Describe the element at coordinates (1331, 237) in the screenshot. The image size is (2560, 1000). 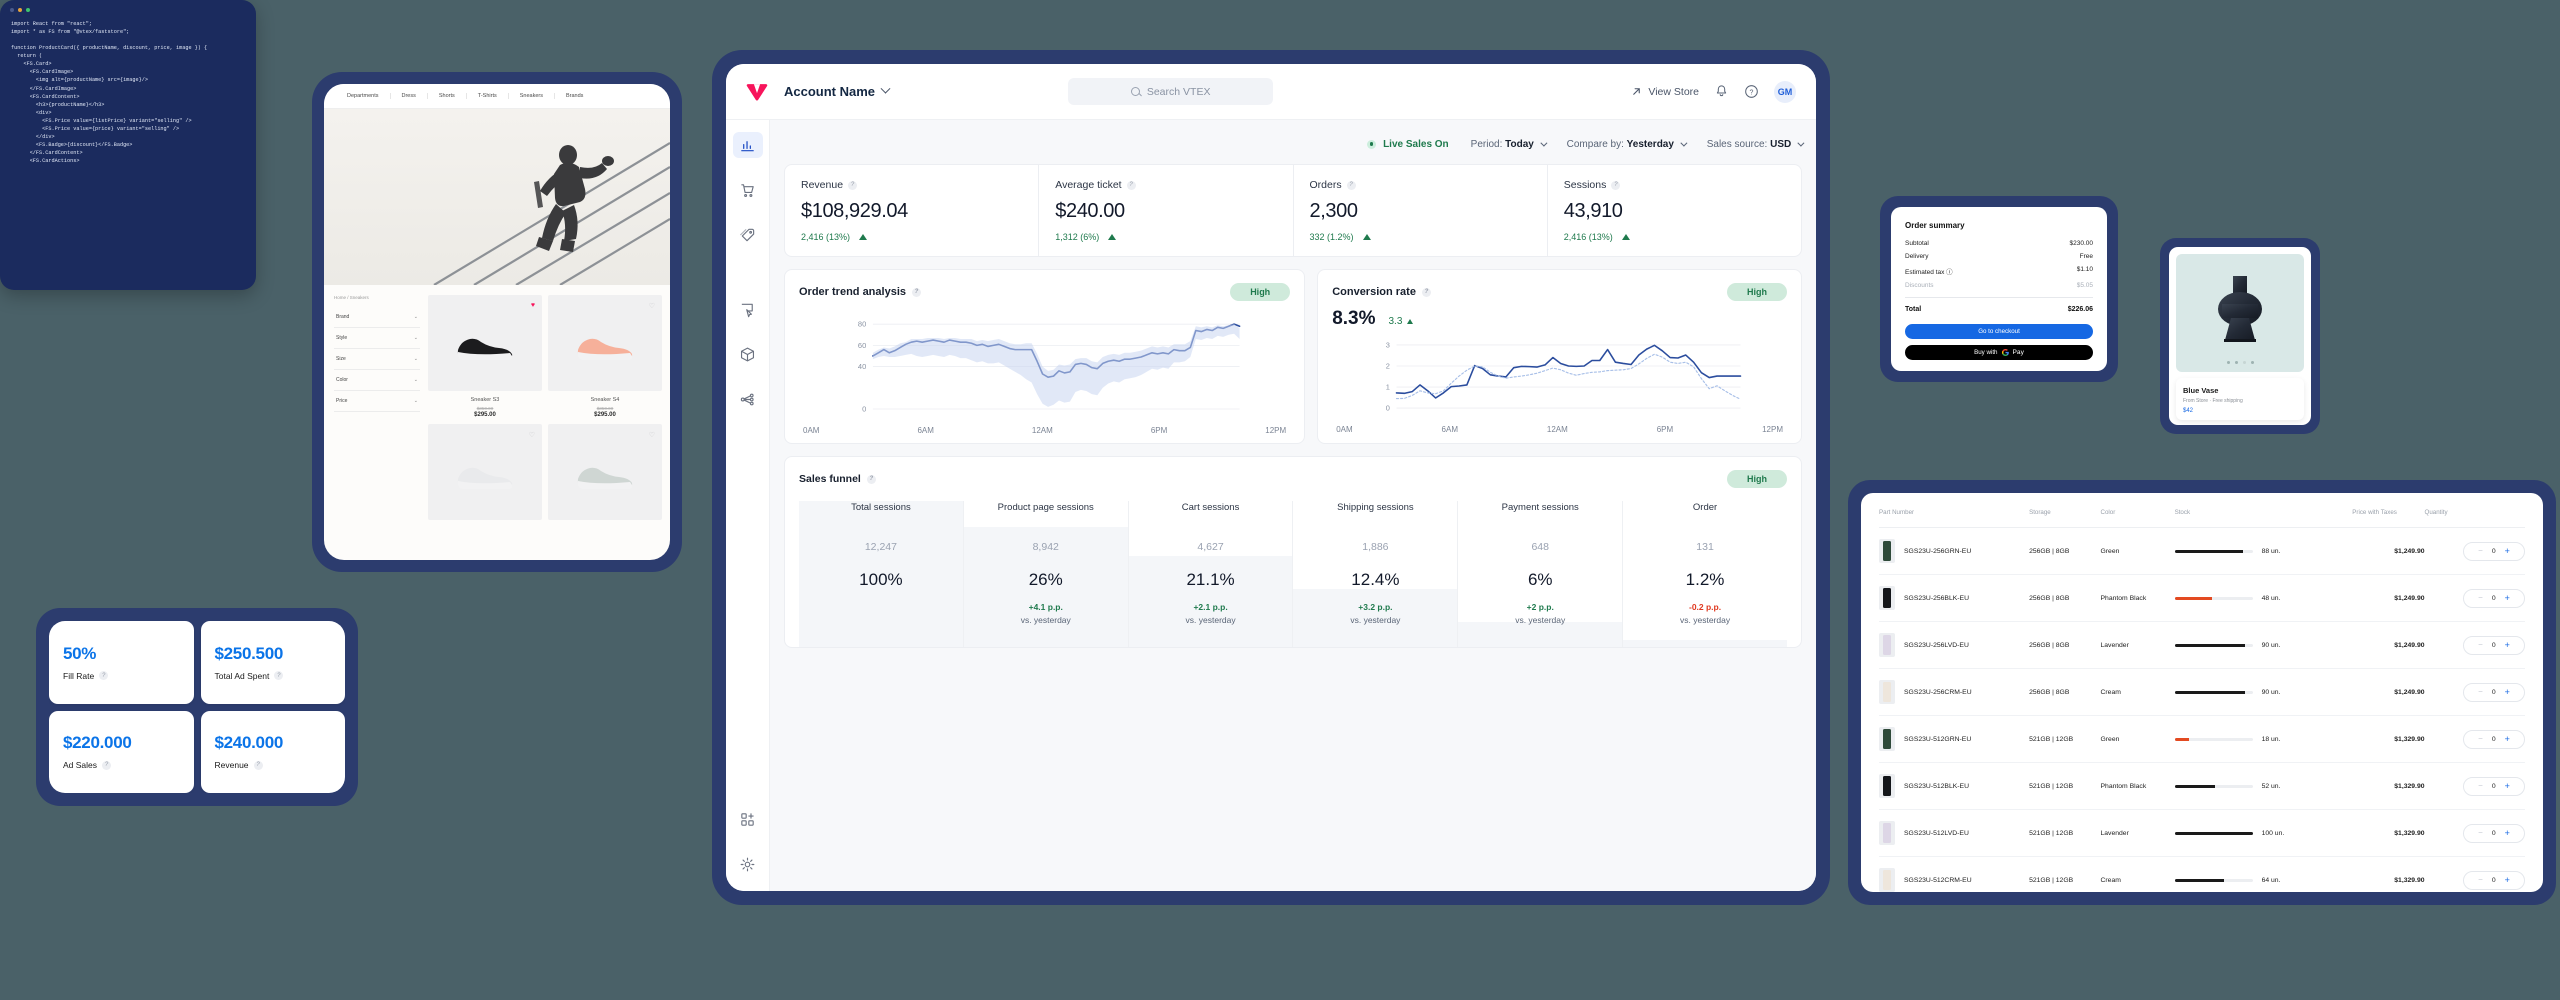
I see `kpi-delta: 332 (1.2%)` at that location.